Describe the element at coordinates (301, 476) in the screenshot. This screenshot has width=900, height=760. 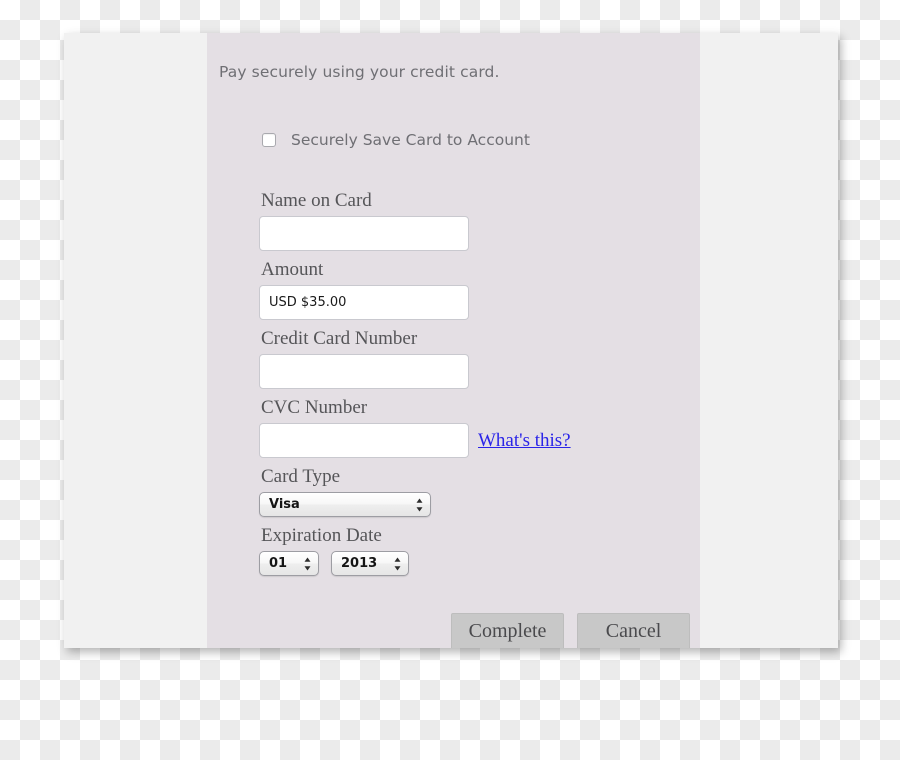
I see `card-type-label: Card Type` at that location.